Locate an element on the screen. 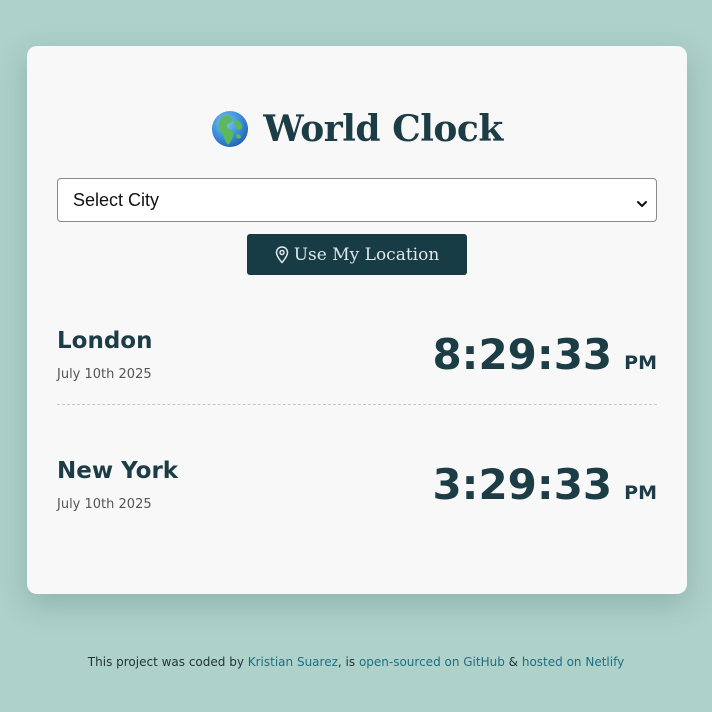 The height and width of the screenshot is (712, 712). page-title: World Clock is located at coordinates (357, 129).